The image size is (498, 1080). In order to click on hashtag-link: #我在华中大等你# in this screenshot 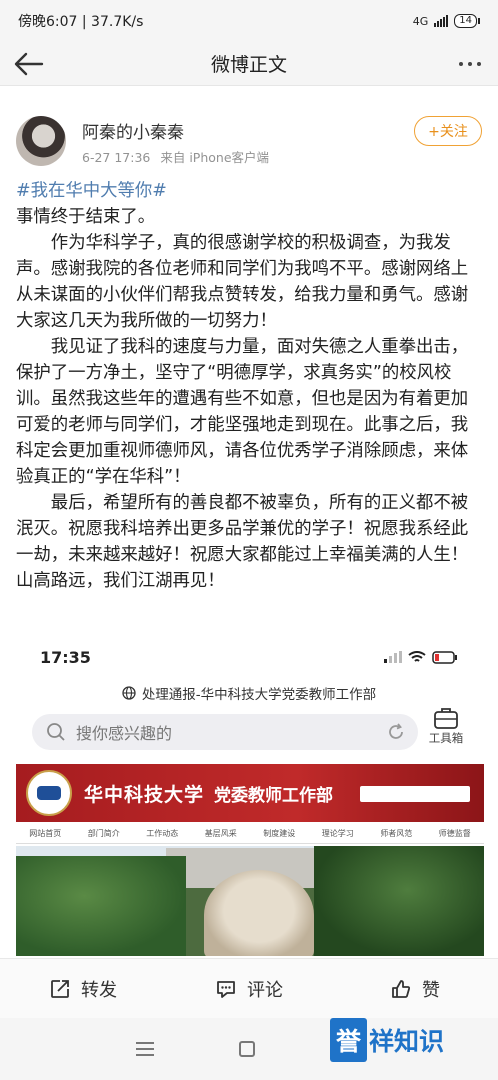, I will do `click(250, 191)`.